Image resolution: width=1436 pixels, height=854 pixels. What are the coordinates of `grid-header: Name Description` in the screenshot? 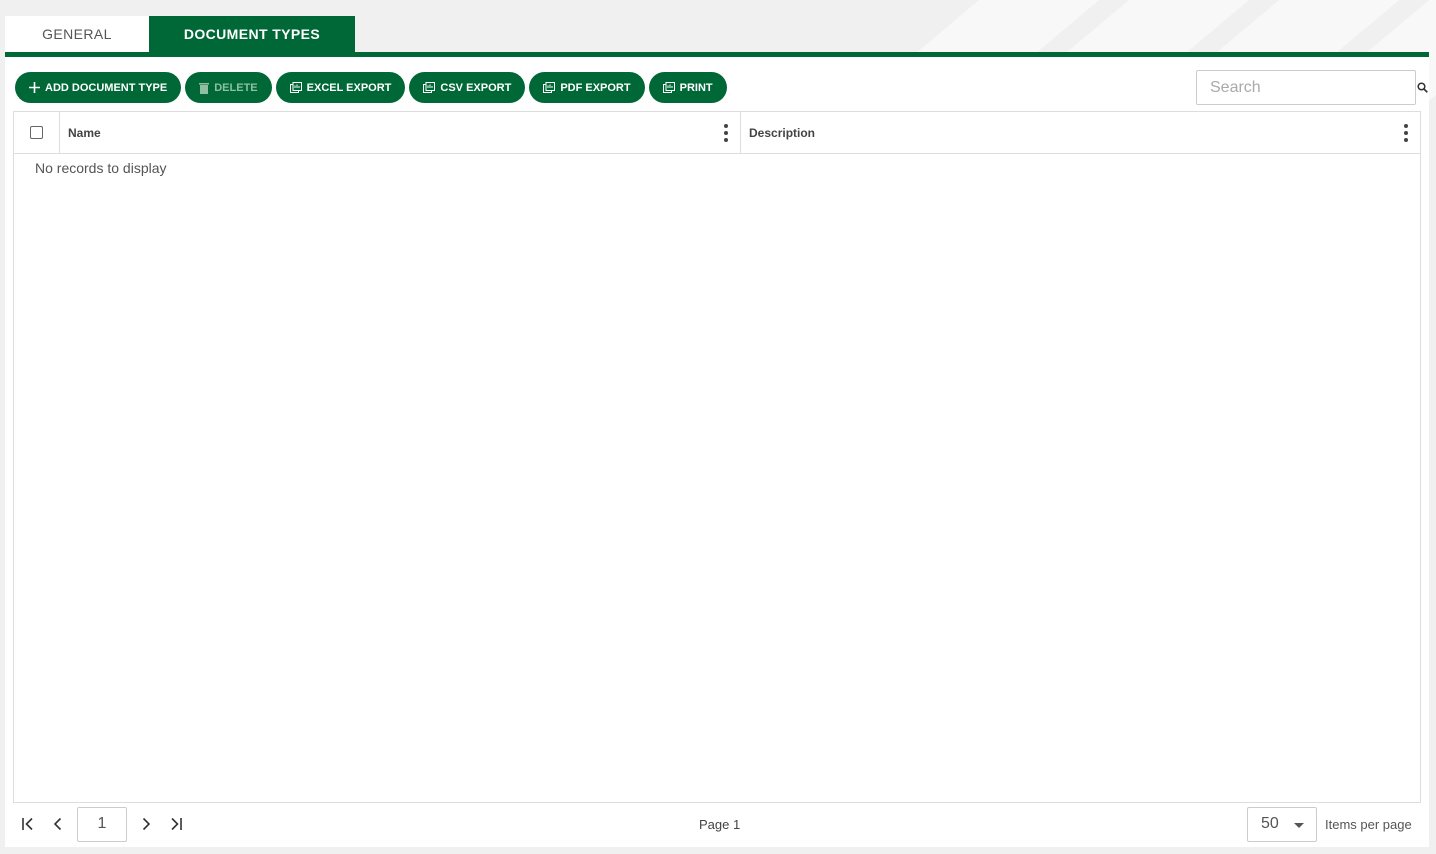 It's located at (717, 133).